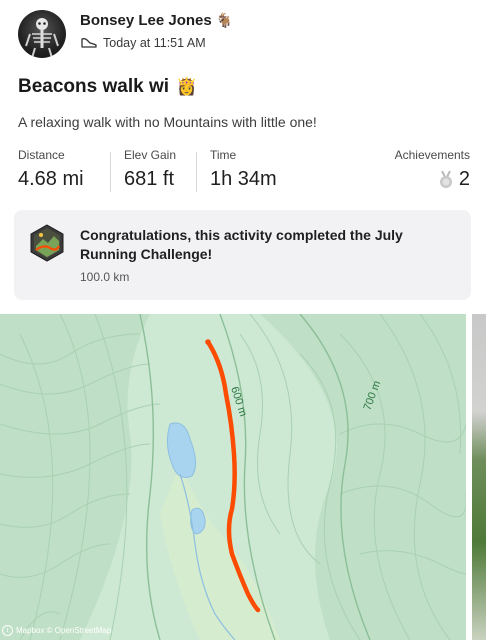  I want to click on stat-elev-gain-label: Elev Gain, so click(150, 155).